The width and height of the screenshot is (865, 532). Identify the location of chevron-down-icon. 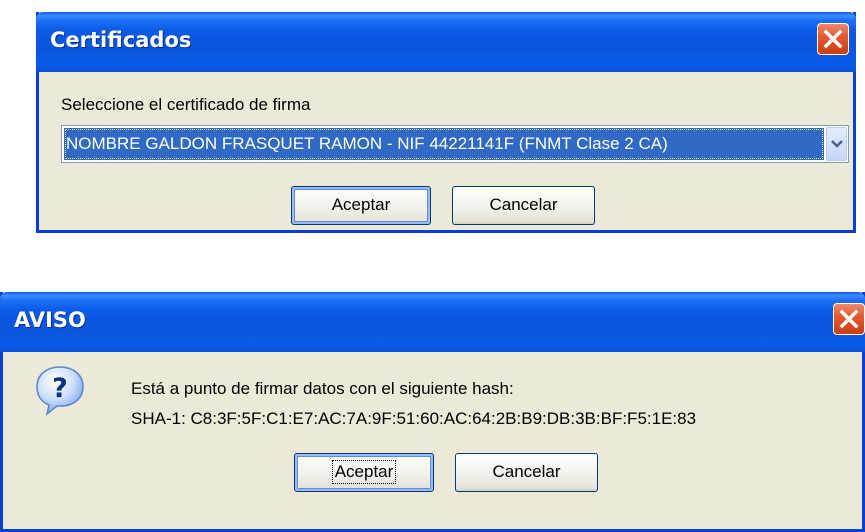
(837, 144).